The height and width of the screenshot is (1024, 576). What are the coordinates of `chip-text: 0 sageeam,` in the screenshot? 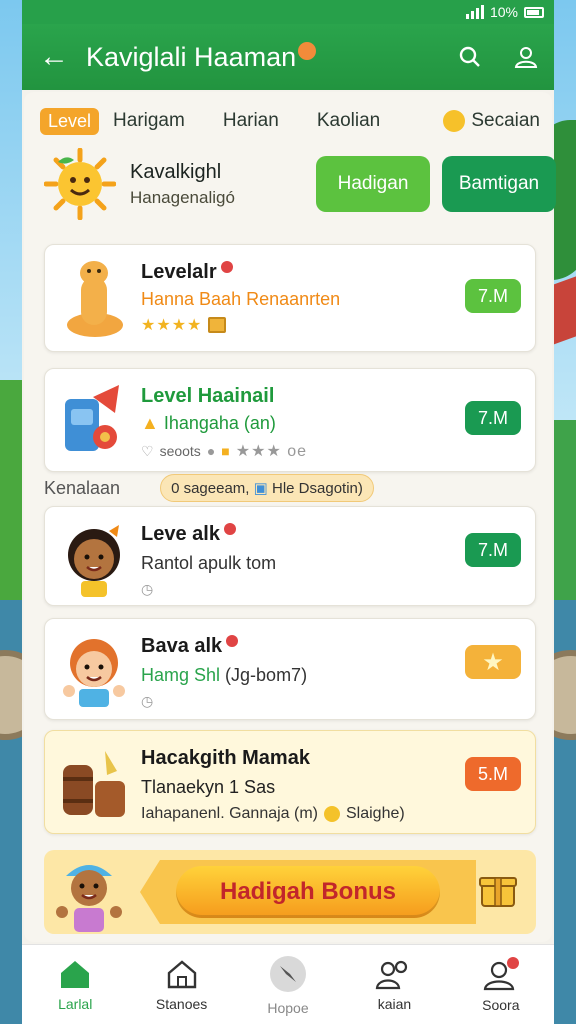 It's located at (210, 488).